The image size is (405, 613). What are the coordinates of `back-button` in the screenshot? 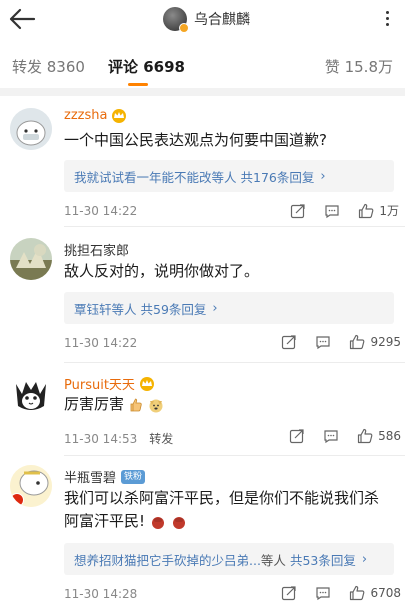 It's located at (23, 19).